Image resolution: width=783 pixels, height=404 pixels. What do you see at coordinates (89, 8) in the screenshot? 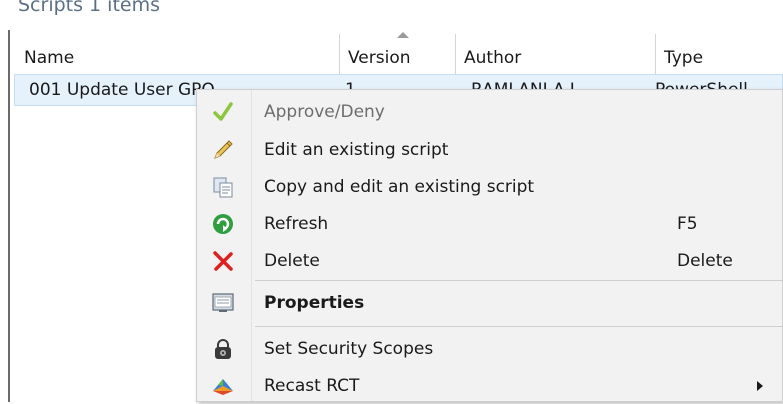
I see `panel-title: Scripts 1 items` at bounding box center [89, 8].